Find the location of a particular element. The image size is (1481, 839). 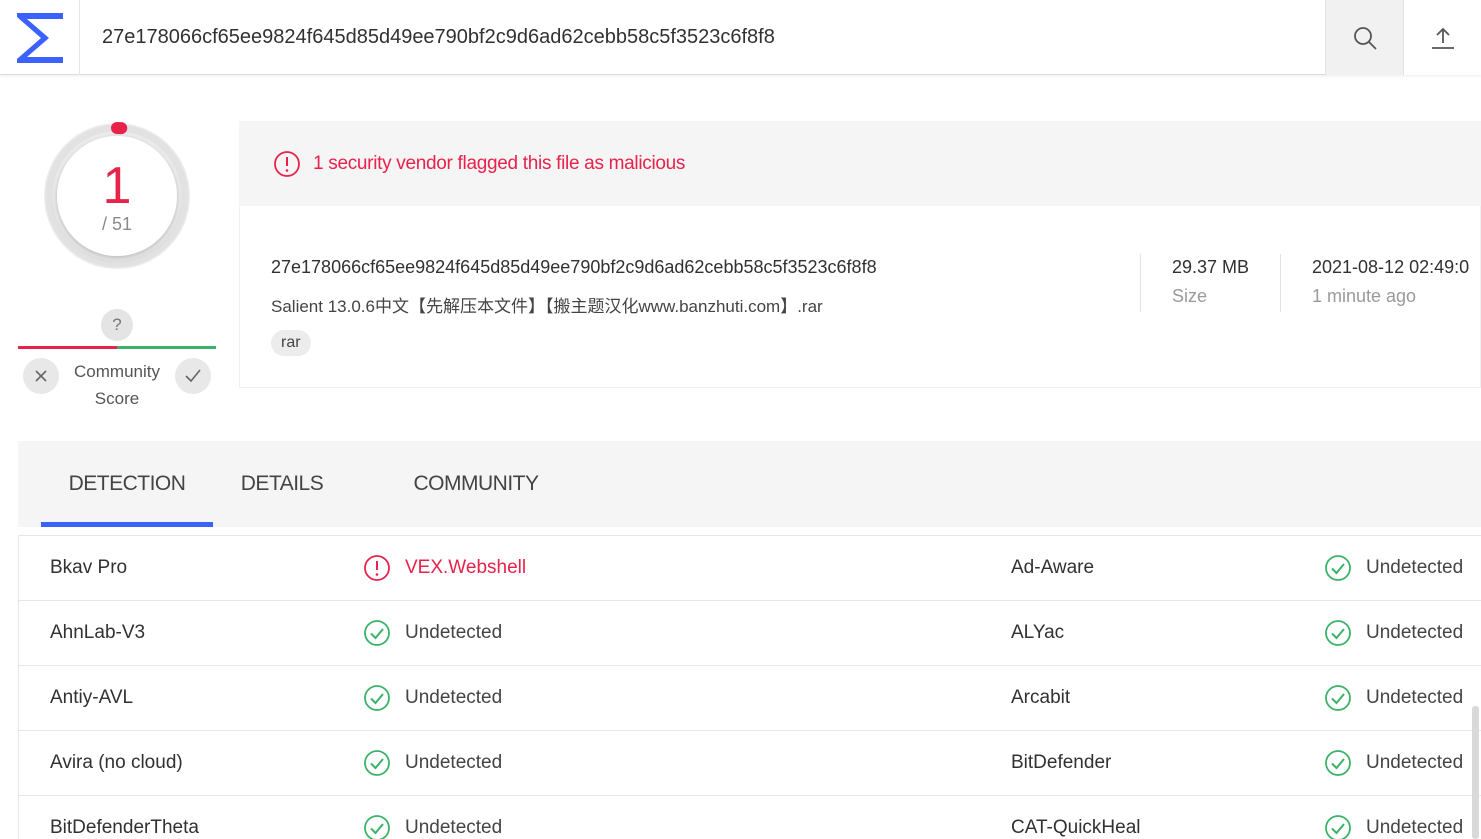

detection-result-label: VEX.Webshell is located at coordinates (465, 568).